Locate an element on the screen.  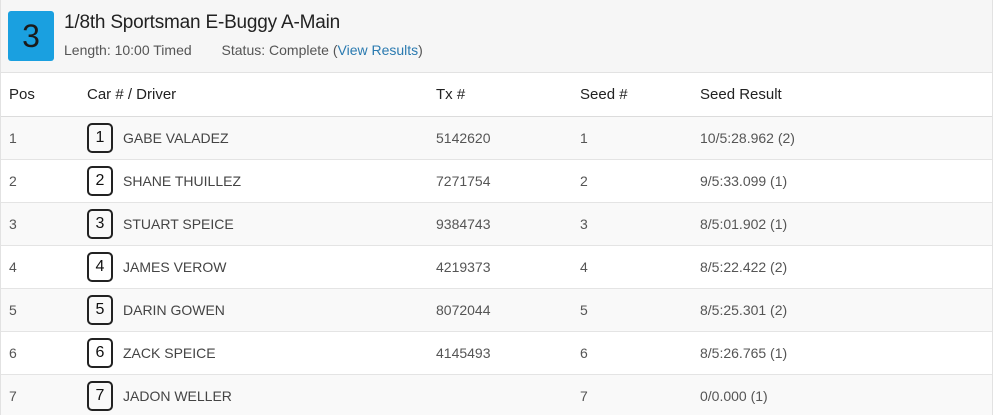
cell-seed: 2 is located at coordinates (640, 181).